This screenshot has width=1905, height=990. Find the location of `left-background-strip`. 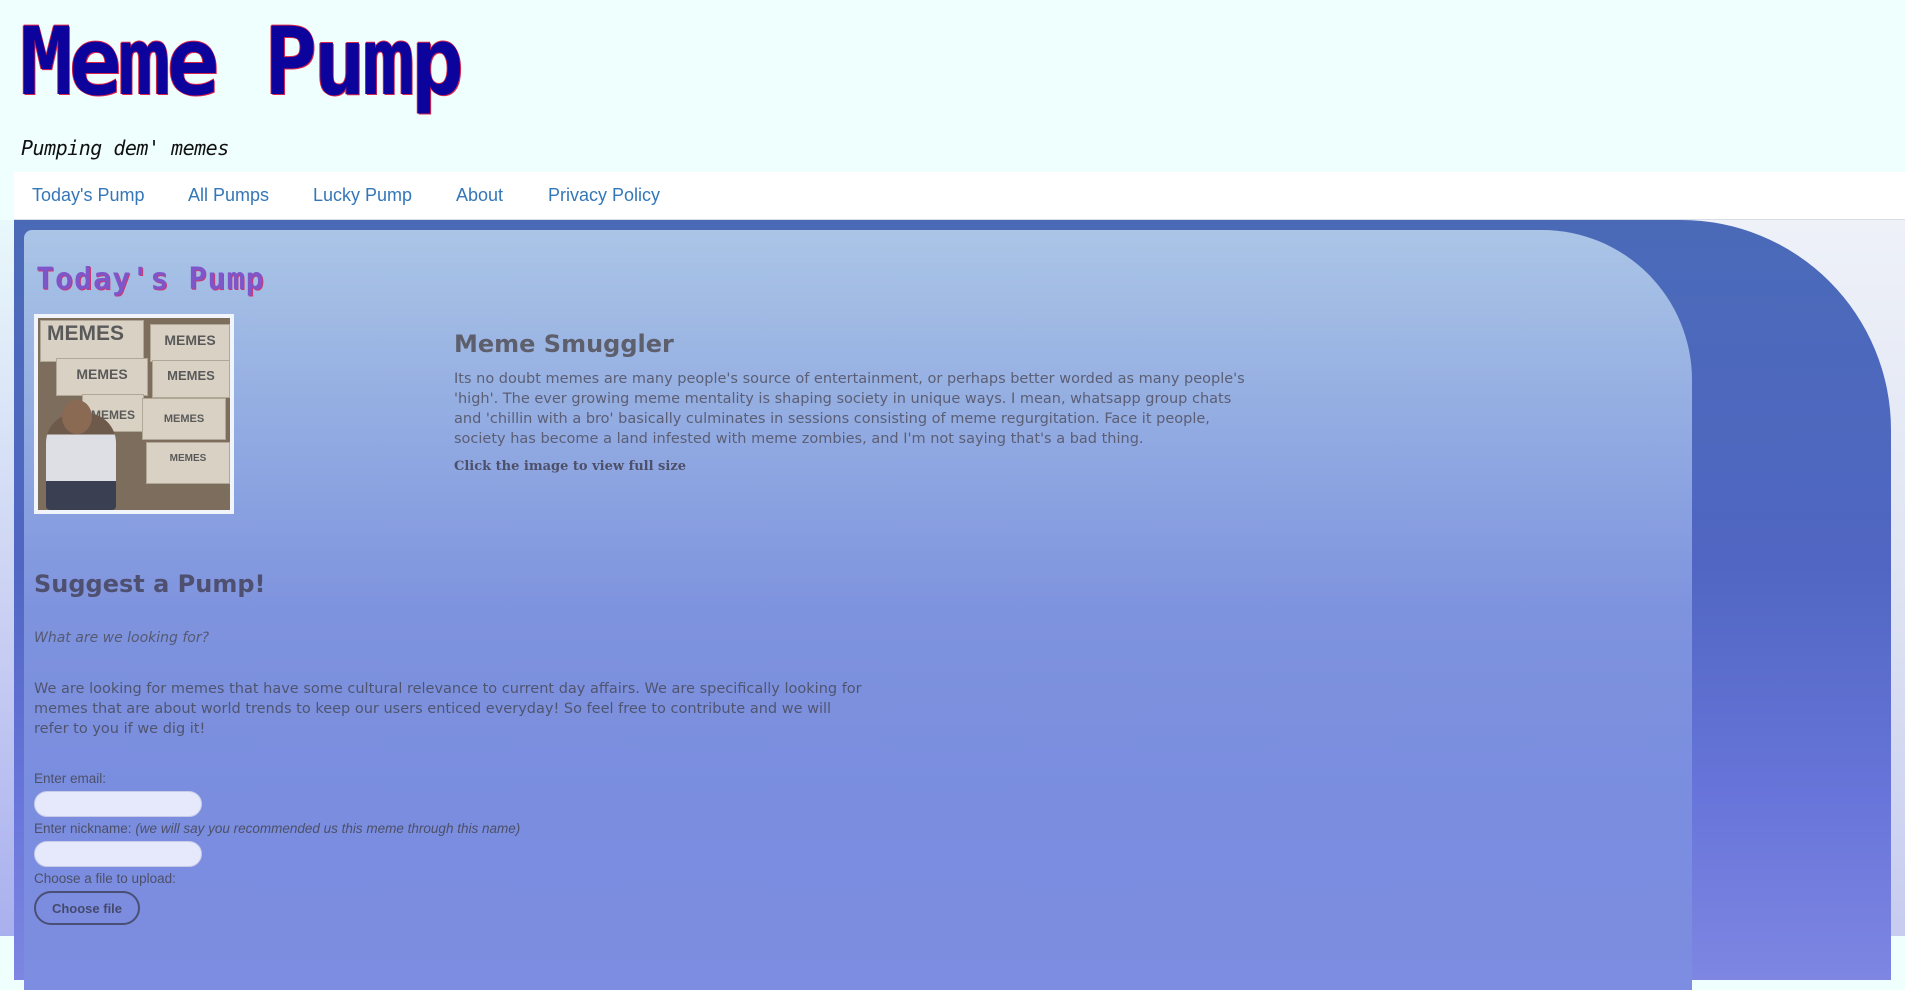

left-background-strip is located at coordinates (7, 578).